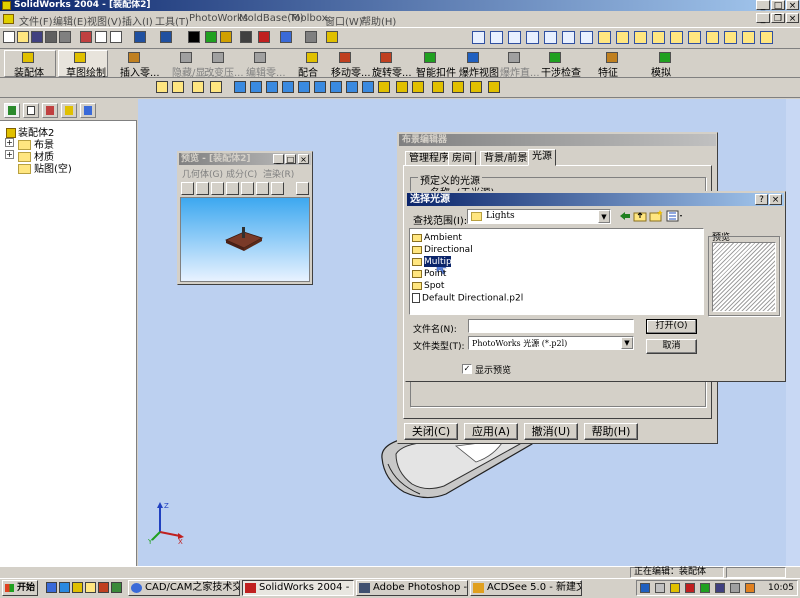 Image resolution: width=800 pixels, height=598 pixels. What do you see at coordinates (557, 140) in the screenshot?
I see `scene-editor-titlebar: 布景编辑器` at bounding box center [557, 140].